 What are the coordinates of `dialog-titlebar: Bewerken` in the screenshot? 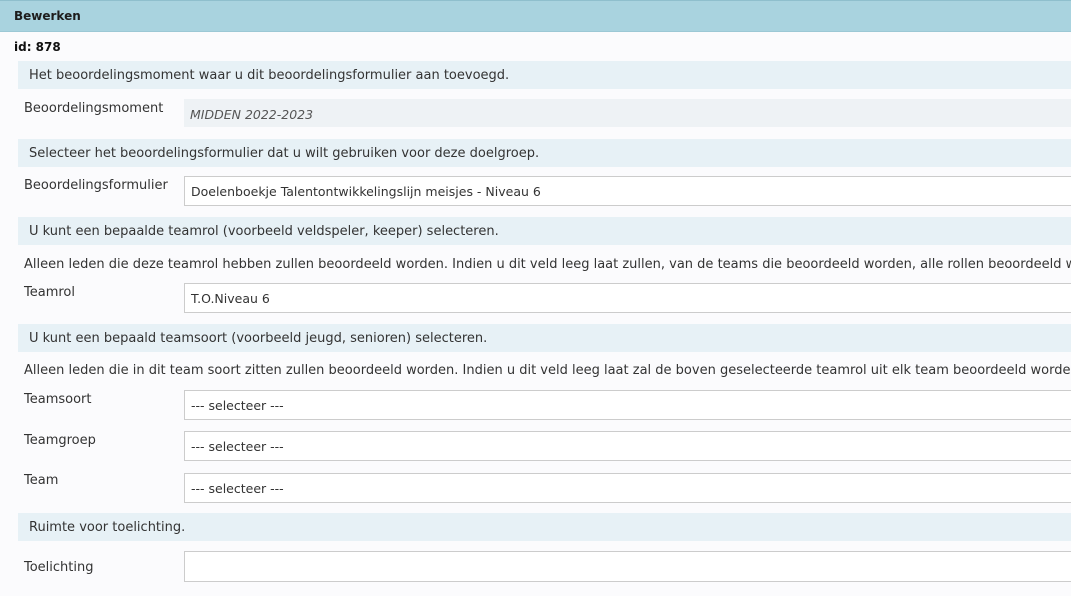 It's located at (535, 16).